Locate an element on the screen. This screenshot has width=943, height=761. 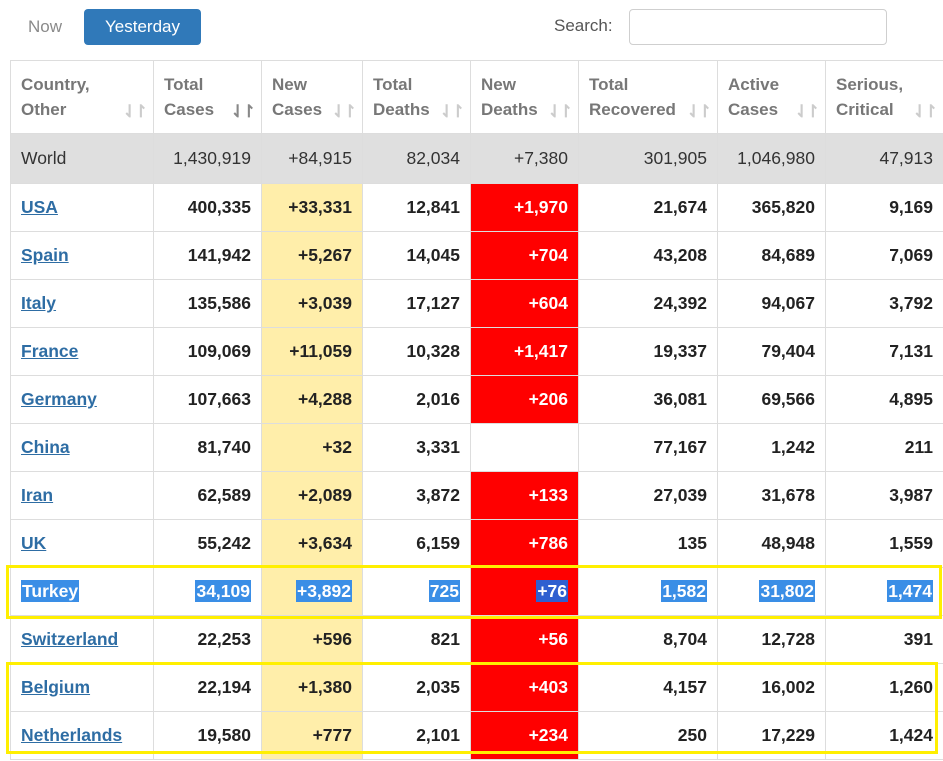
new-cases-cell: +33,331 is located at coordinates (312, 207).